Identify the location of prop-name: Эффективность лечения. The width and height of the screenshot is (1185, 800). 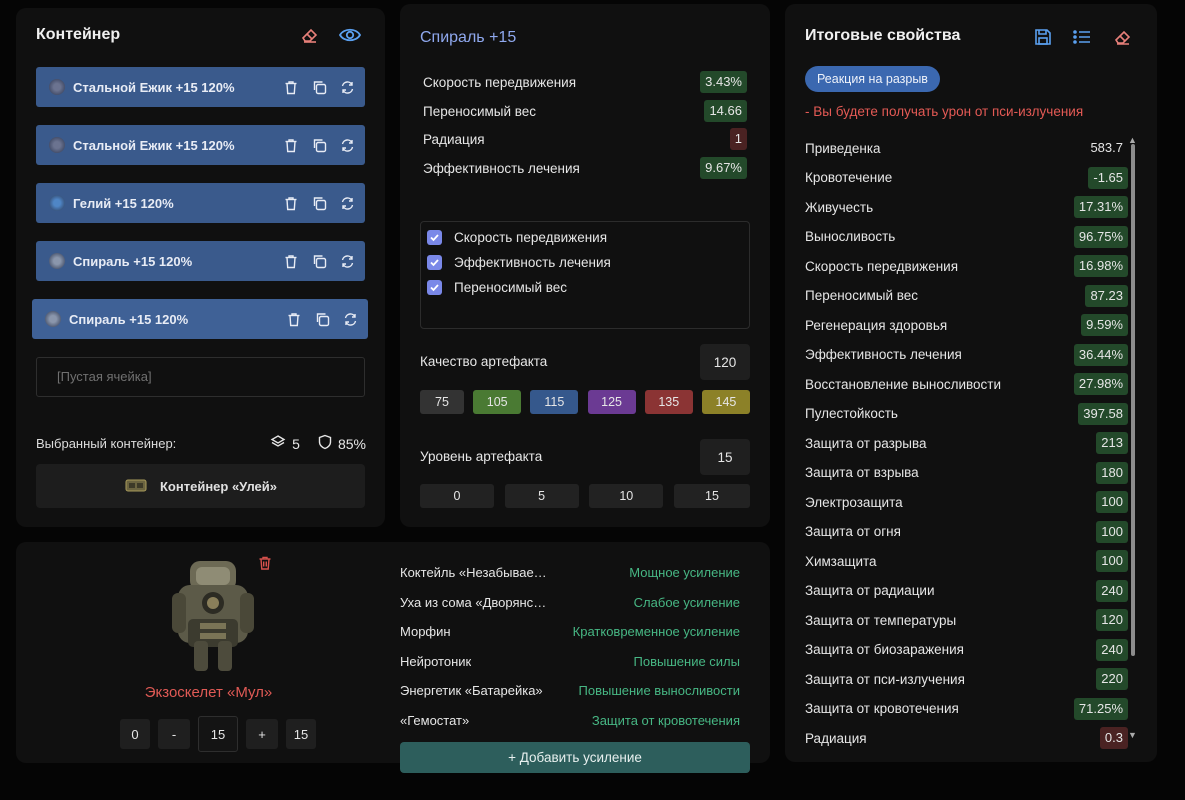
(501, 168).